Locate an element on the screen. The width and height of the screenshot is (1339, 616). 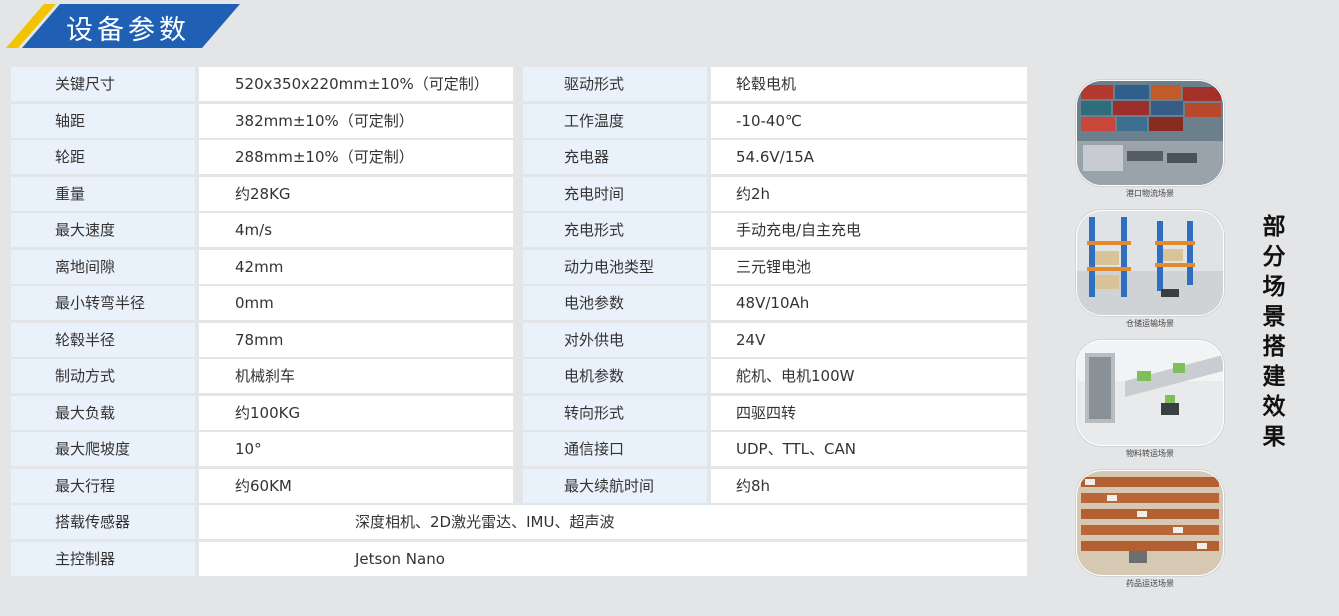
spec-label: 充电时间 is located at coordinates (615, 193).